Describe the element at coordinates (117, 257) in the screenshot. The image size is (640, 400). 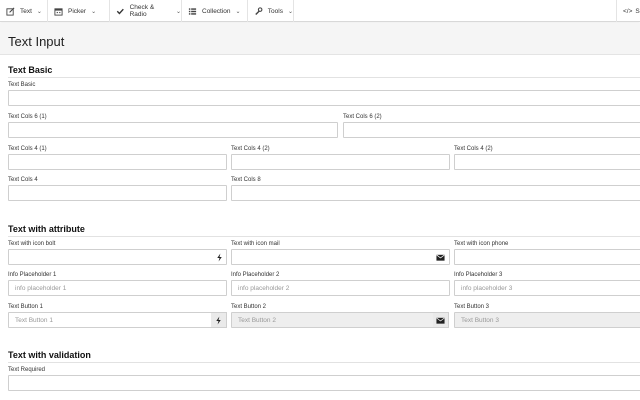
I see `icon-bolt-input` at that location.